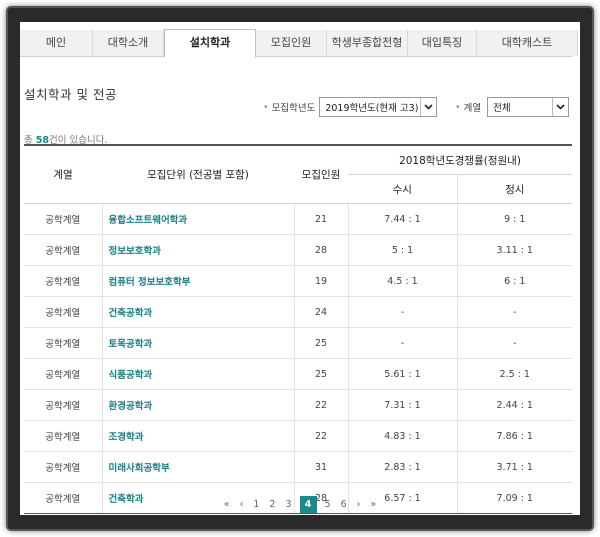 The image size is (600, 537). I want to click on cell-quota: 24, so click(320, 312).